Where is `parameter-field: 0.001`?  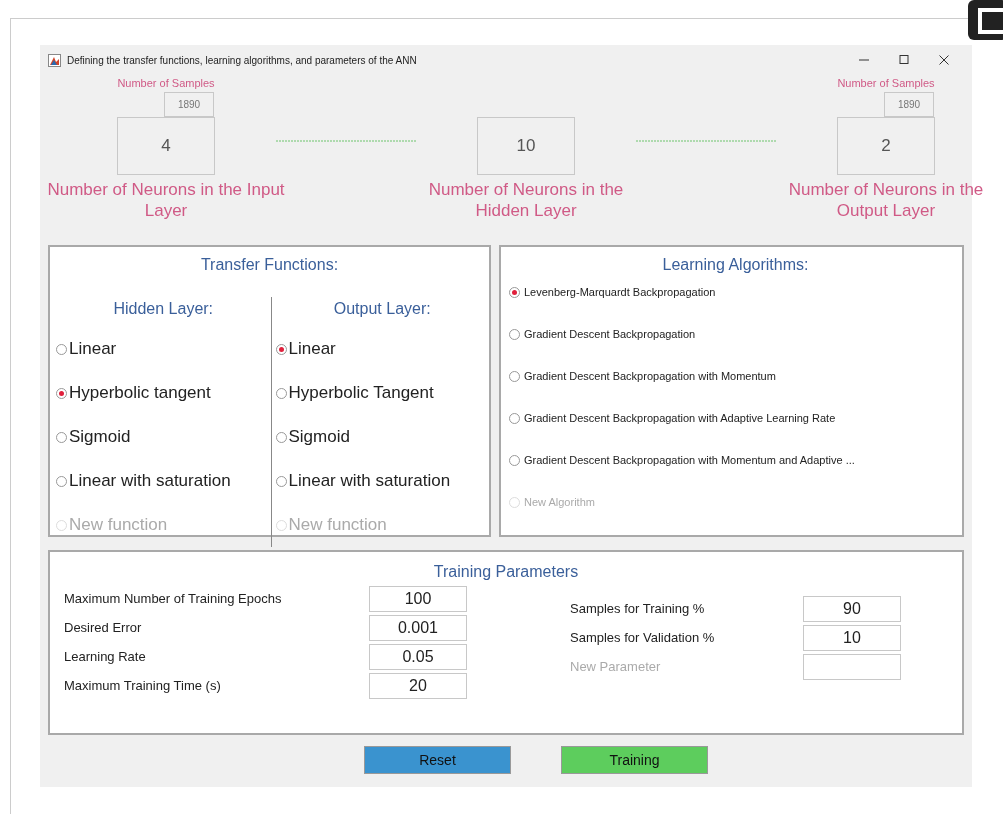 parameter-field: 0.001 is located at coordinates (418, 627).